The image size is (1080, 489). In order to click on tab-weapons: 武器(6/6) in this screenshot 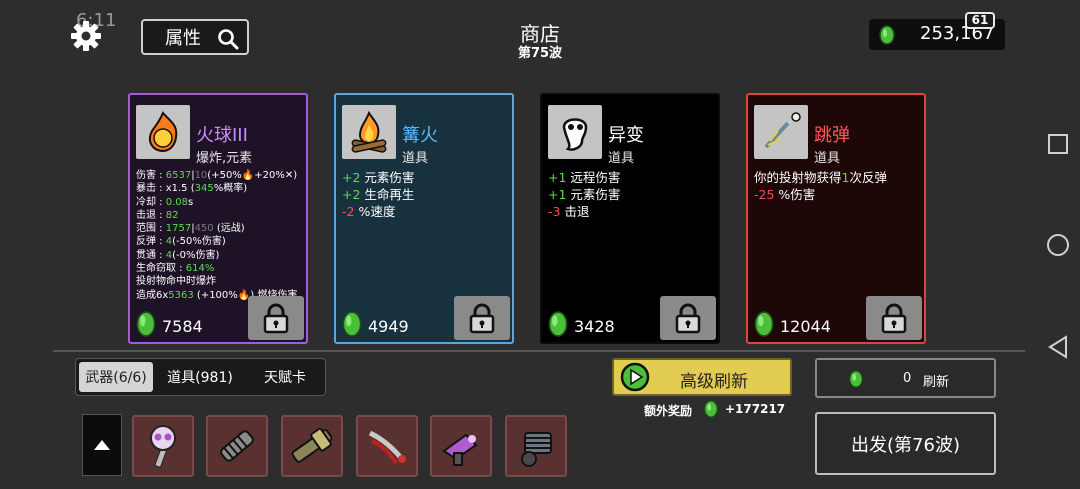, I will do `click(116, 377)`.